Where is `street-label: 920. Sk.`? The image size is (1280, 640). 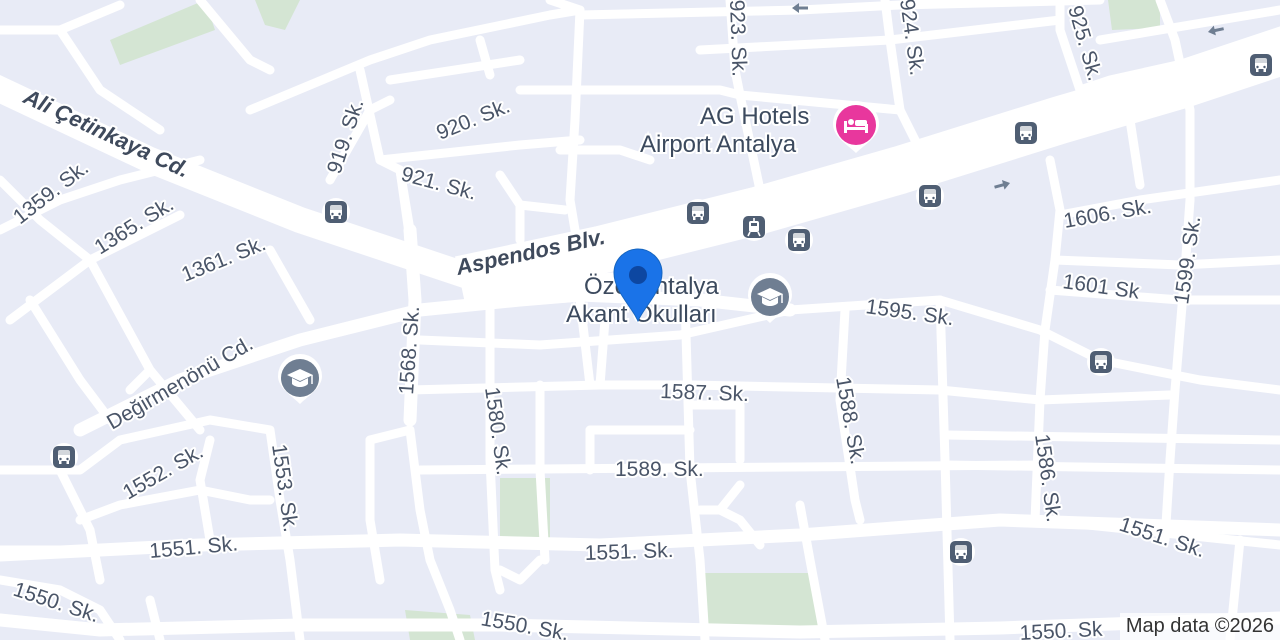
street-label: 920. Sk. is located at coordinates (473, 119).